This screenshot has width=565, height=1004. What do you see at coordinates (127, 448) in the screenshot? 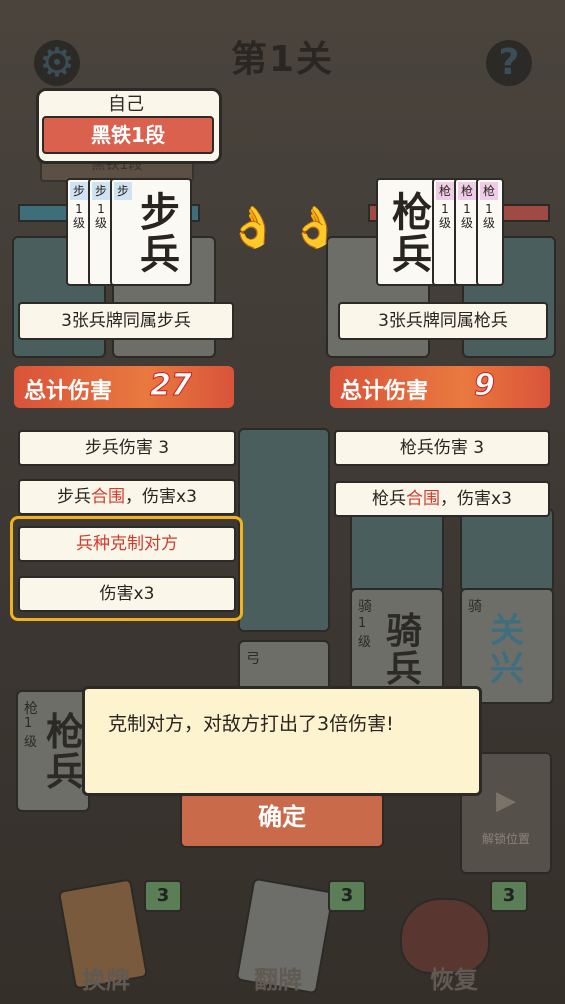
I see `left-breakdown-1: 步兵伤害 3` at bounding box center [127, 448].